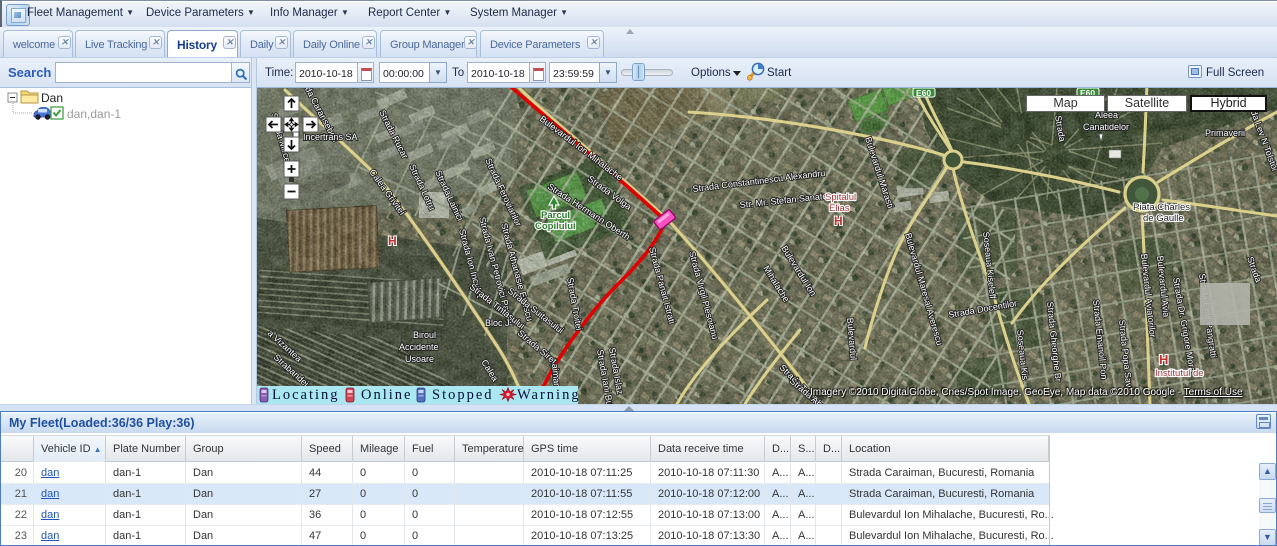 This screenshot has width=1277, height=546. What do you see at coordinates (52, 98) in the screenshot?
I see `svg-text: Dan` at bounding box center [52, 98].